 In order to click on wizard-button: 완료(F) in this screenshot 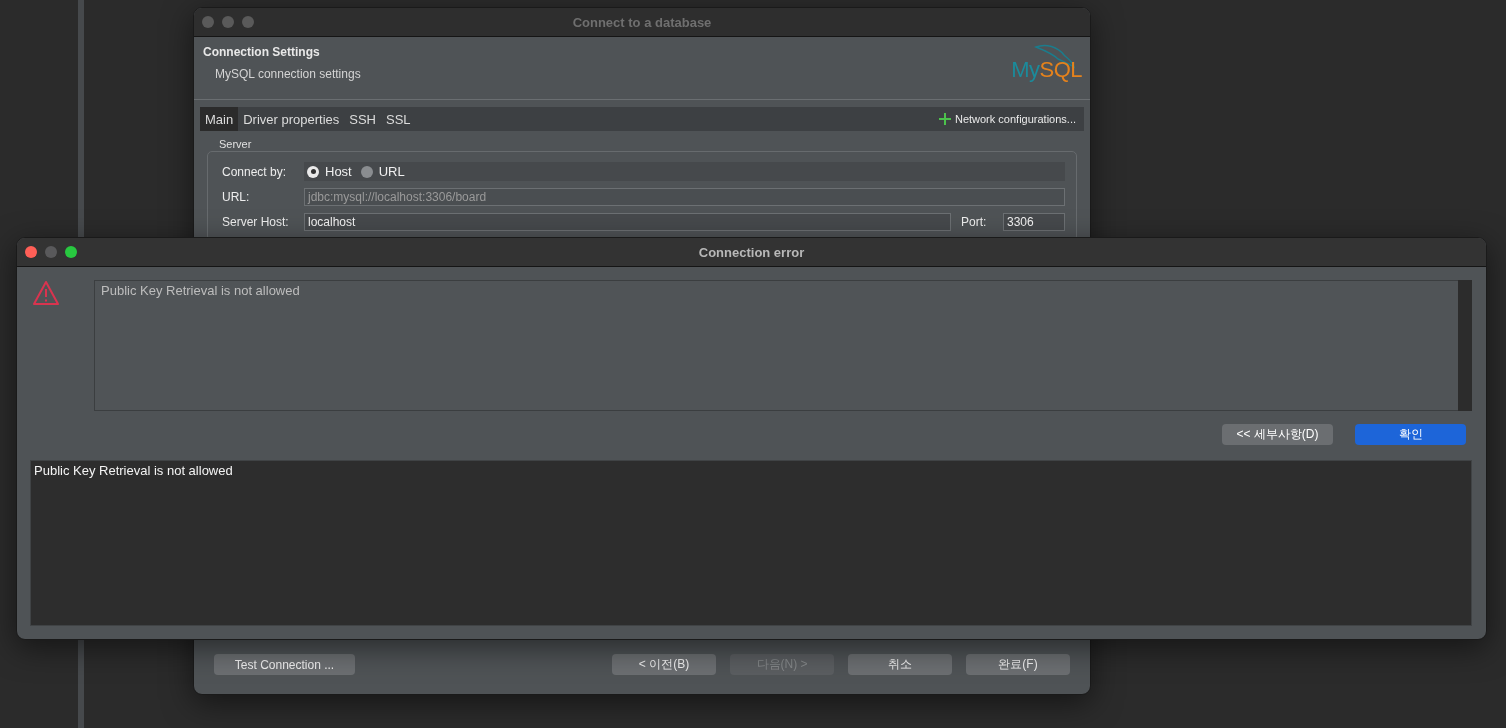, I will do `click(1018, 664)`.